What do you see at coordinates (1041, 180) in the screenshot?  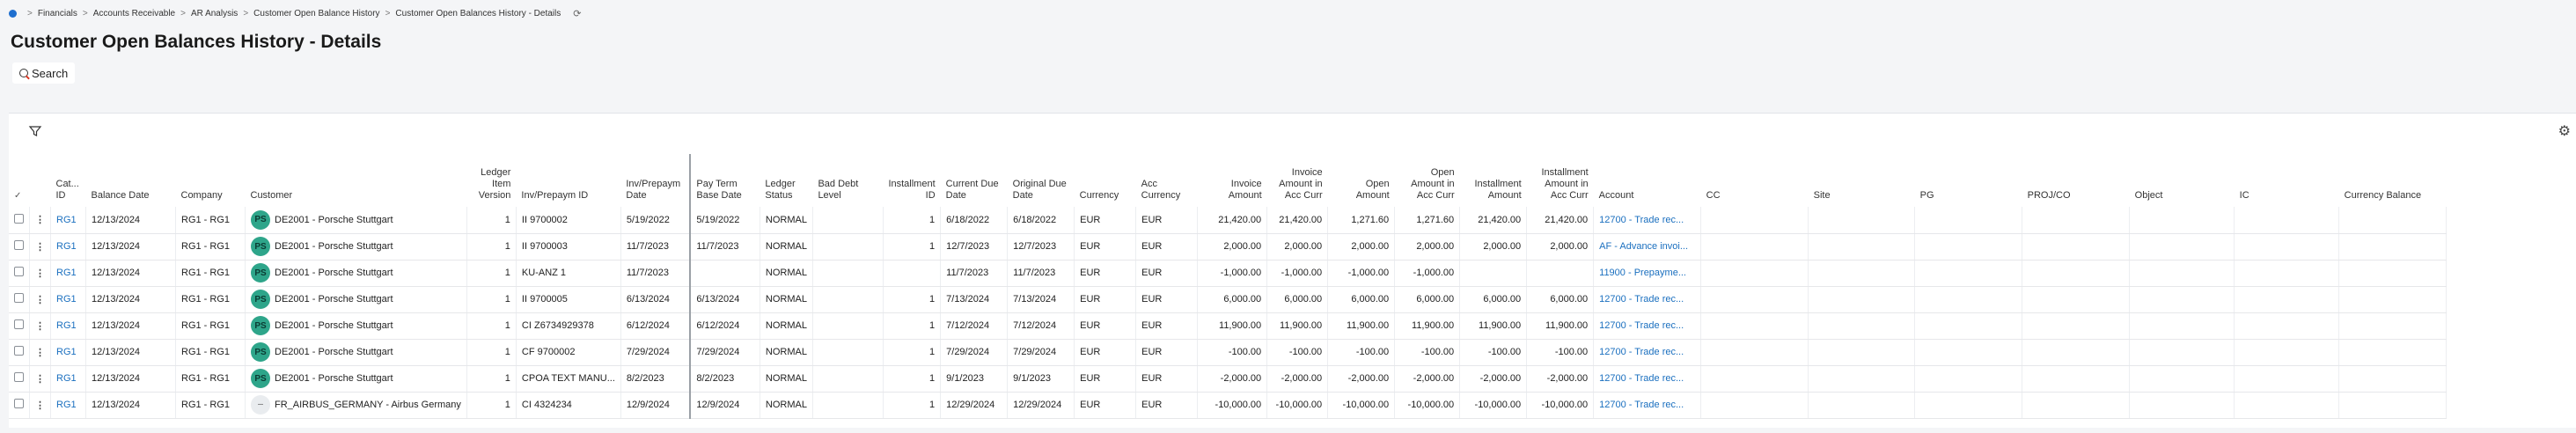 I see `column-header: Original Due Date` at bounding box center [1041, 180].